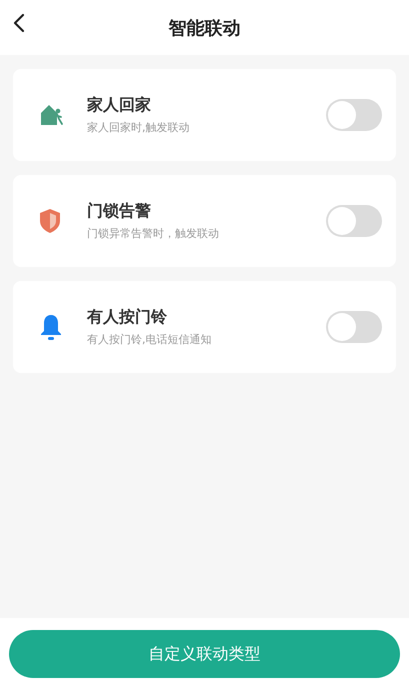 This screenshot has height=690, width=409. I want to click on house-walker-icon, so click(52, 115).